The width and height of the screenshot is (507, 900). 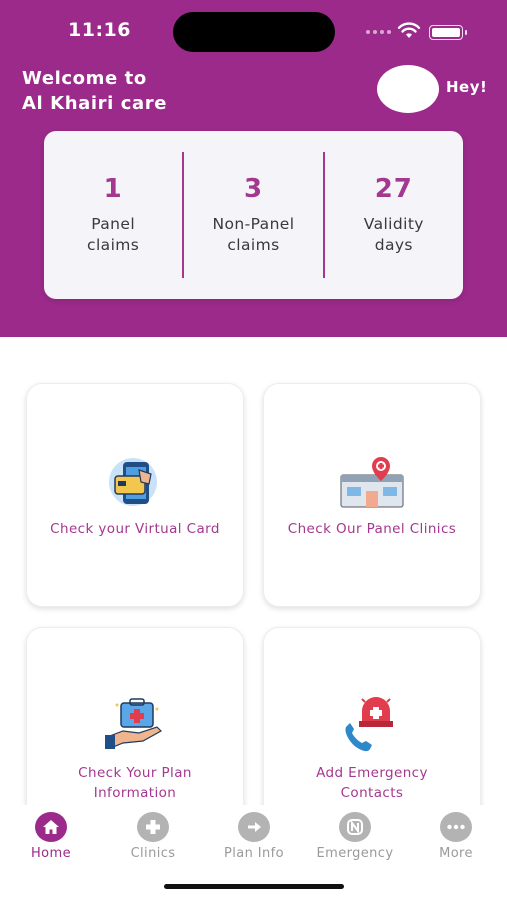 I want to click on tile-panel-clinics: Check Our Panel Clinics, so click(x=372, y=495).